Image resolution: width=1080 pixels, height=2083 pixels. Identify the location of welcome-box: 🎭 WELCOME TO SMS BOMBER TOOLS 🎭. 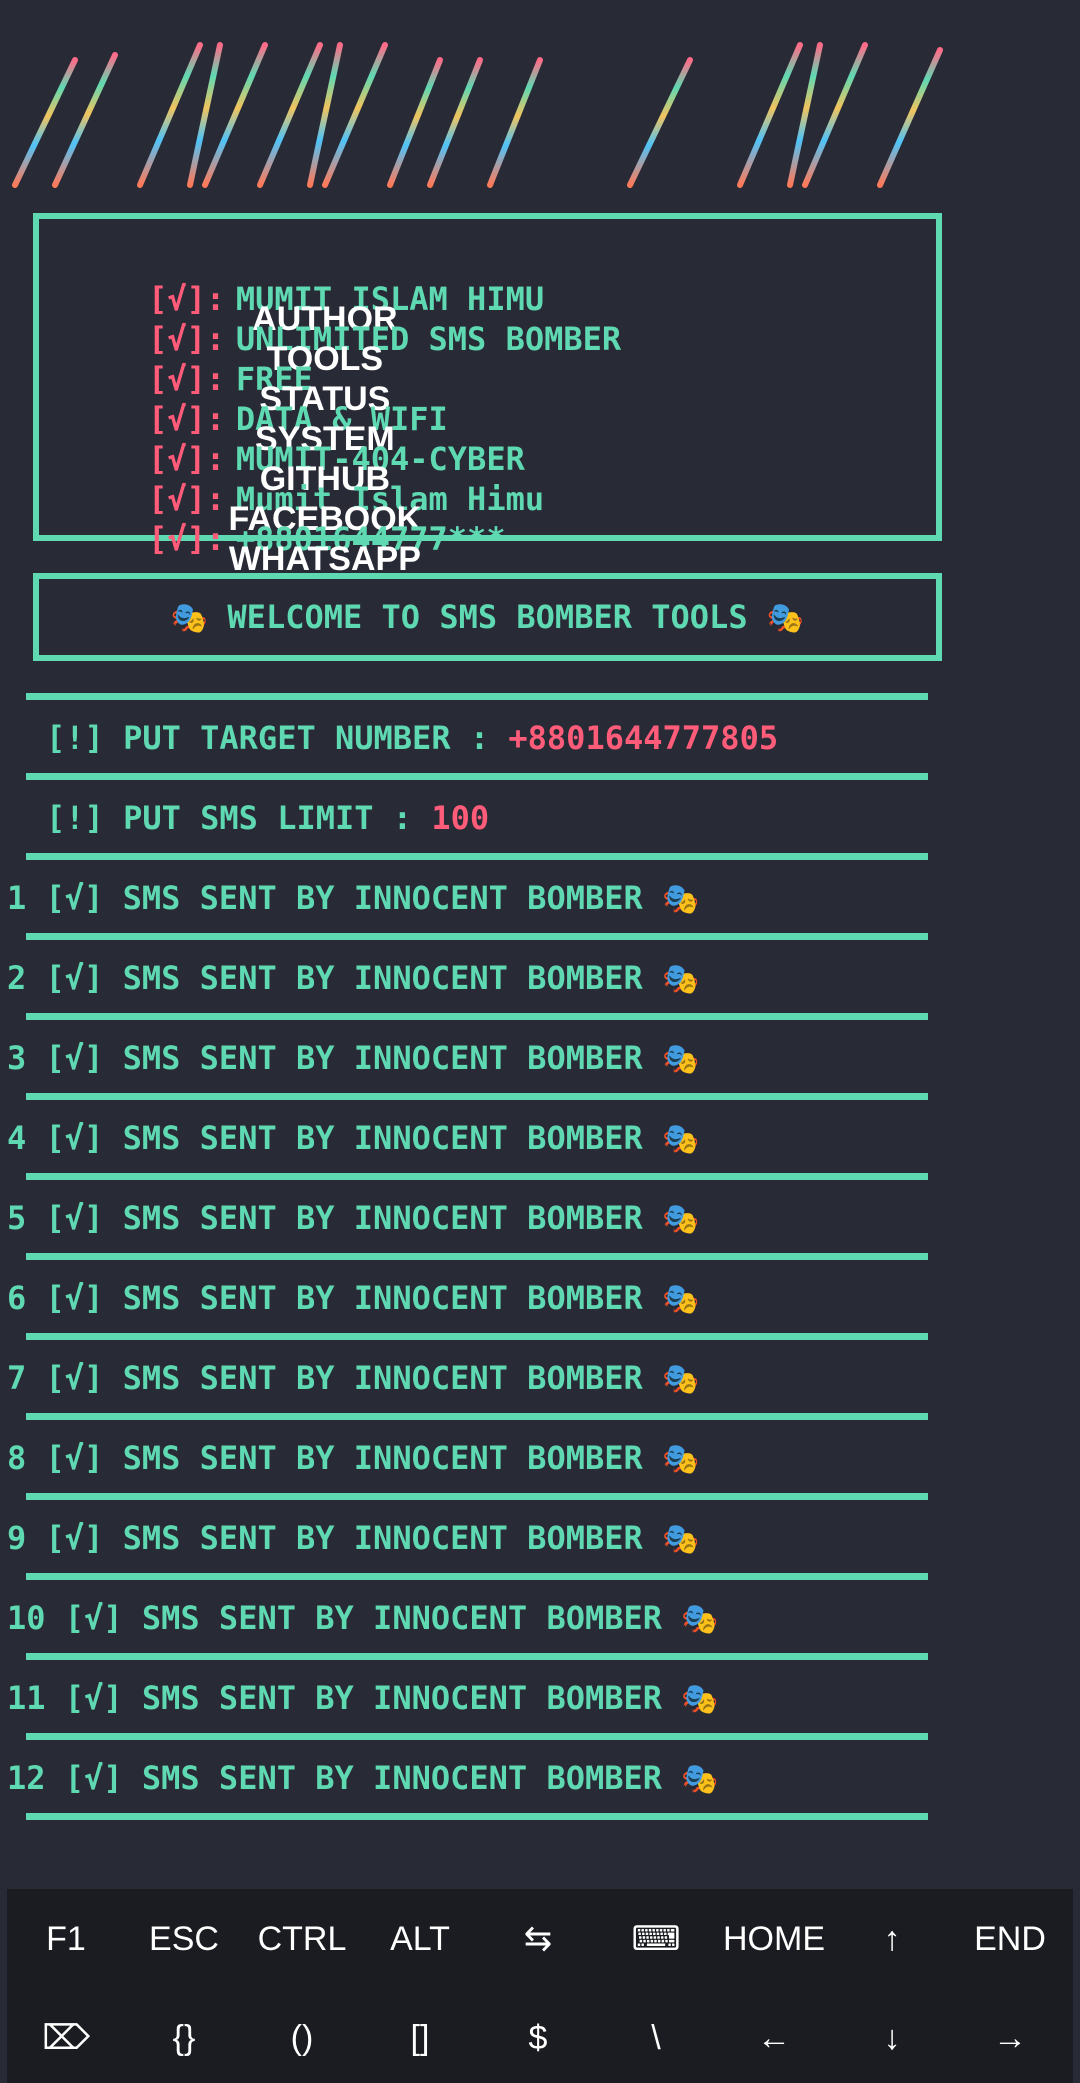
(487, 617).